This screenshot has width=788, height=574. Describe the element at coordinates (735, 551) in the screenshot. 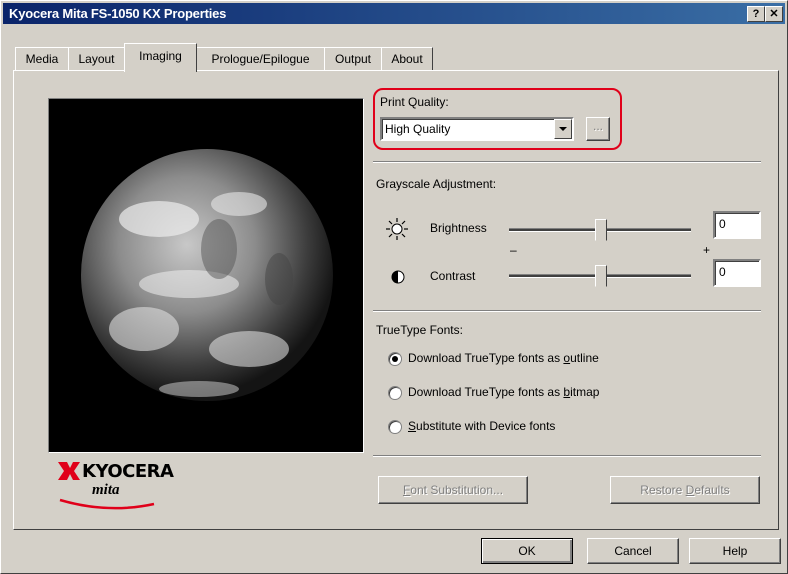

I see `help-button: Help` at that location.